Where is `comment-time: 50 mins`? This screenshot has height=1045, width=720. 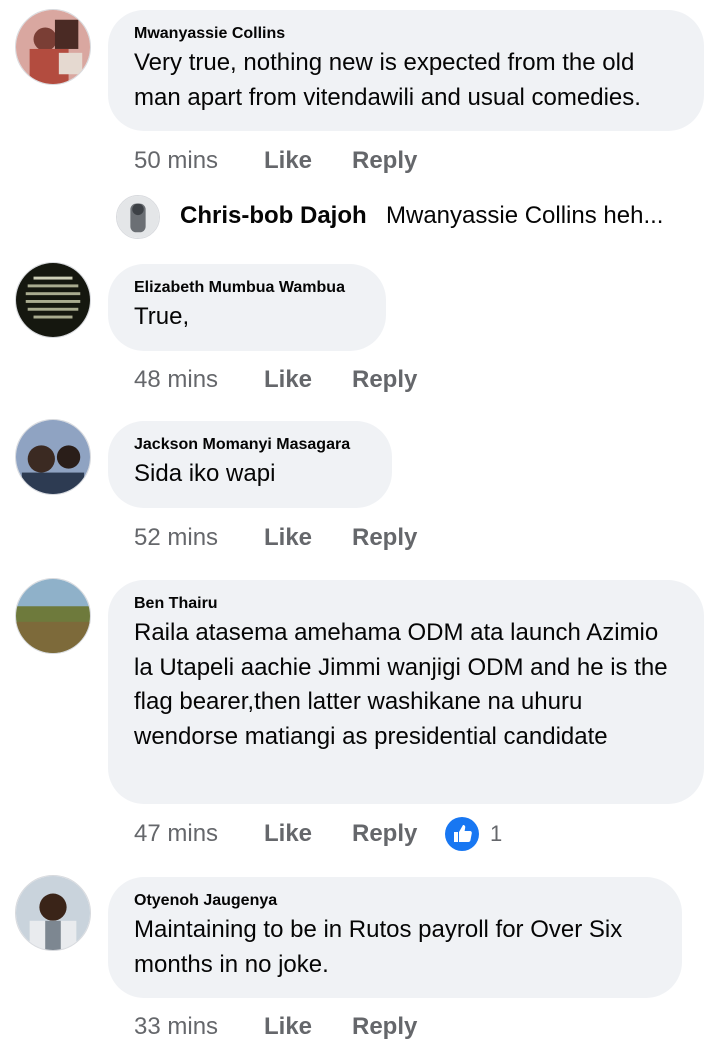
comment-time: 50 mins is located at coordinates (176, 161).